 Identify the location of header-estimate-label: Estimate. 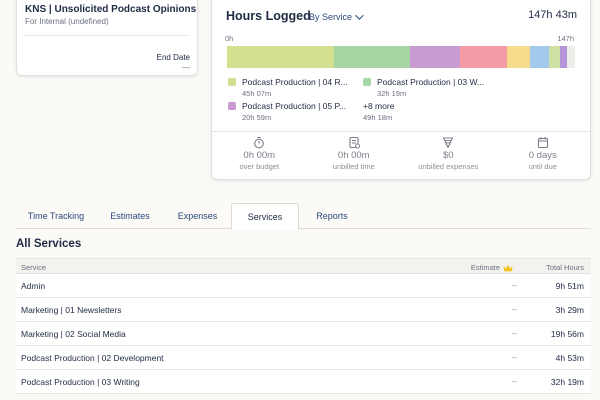
(485, 267).